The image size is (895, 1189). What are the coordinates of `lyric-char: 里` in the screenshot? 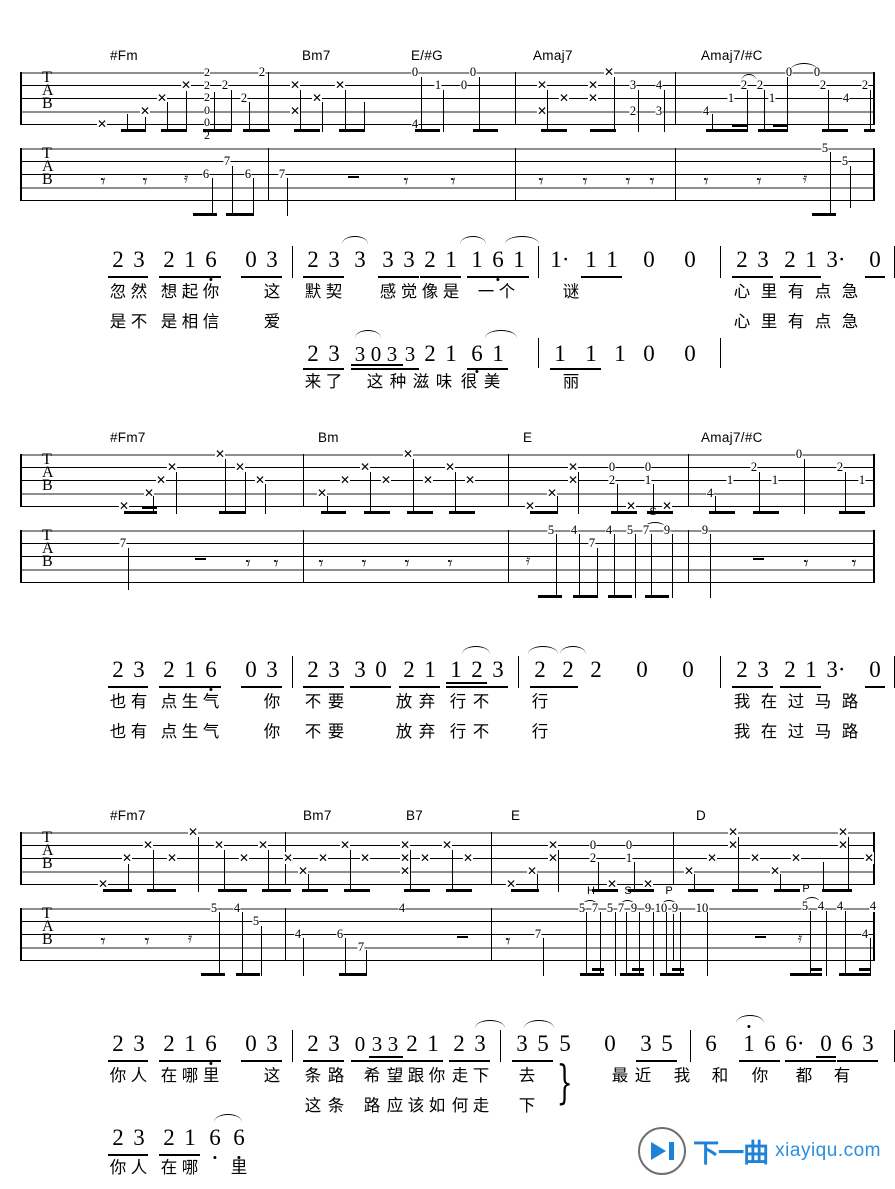 It's located at (211, 1075).